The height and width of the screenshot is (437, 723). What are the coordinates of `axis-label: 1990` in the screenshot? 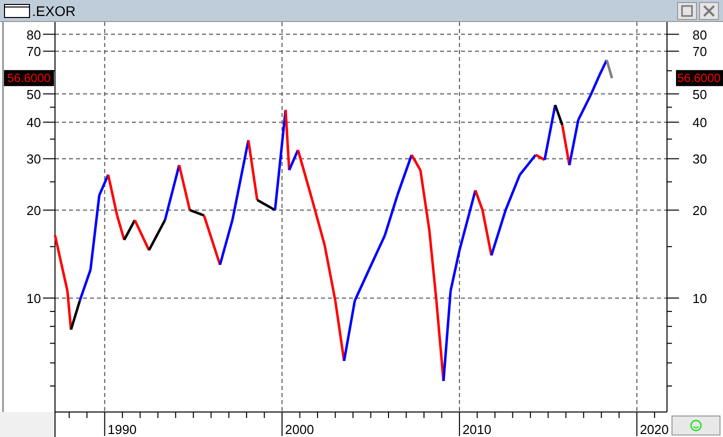 It's located at (122, 429).